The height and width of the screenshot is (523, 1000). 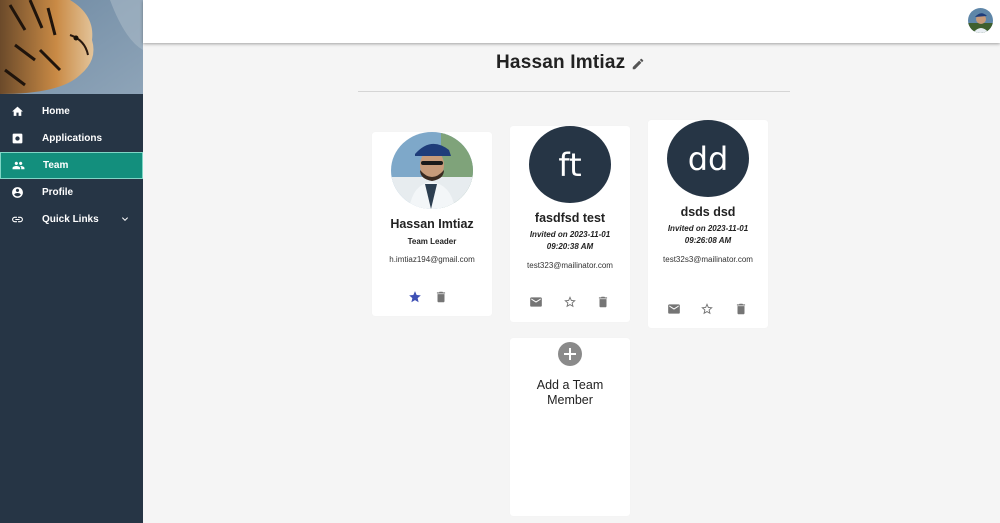 I want to click on sidebar-item-quick-links: Quick Links, so click(x=71, y=219).